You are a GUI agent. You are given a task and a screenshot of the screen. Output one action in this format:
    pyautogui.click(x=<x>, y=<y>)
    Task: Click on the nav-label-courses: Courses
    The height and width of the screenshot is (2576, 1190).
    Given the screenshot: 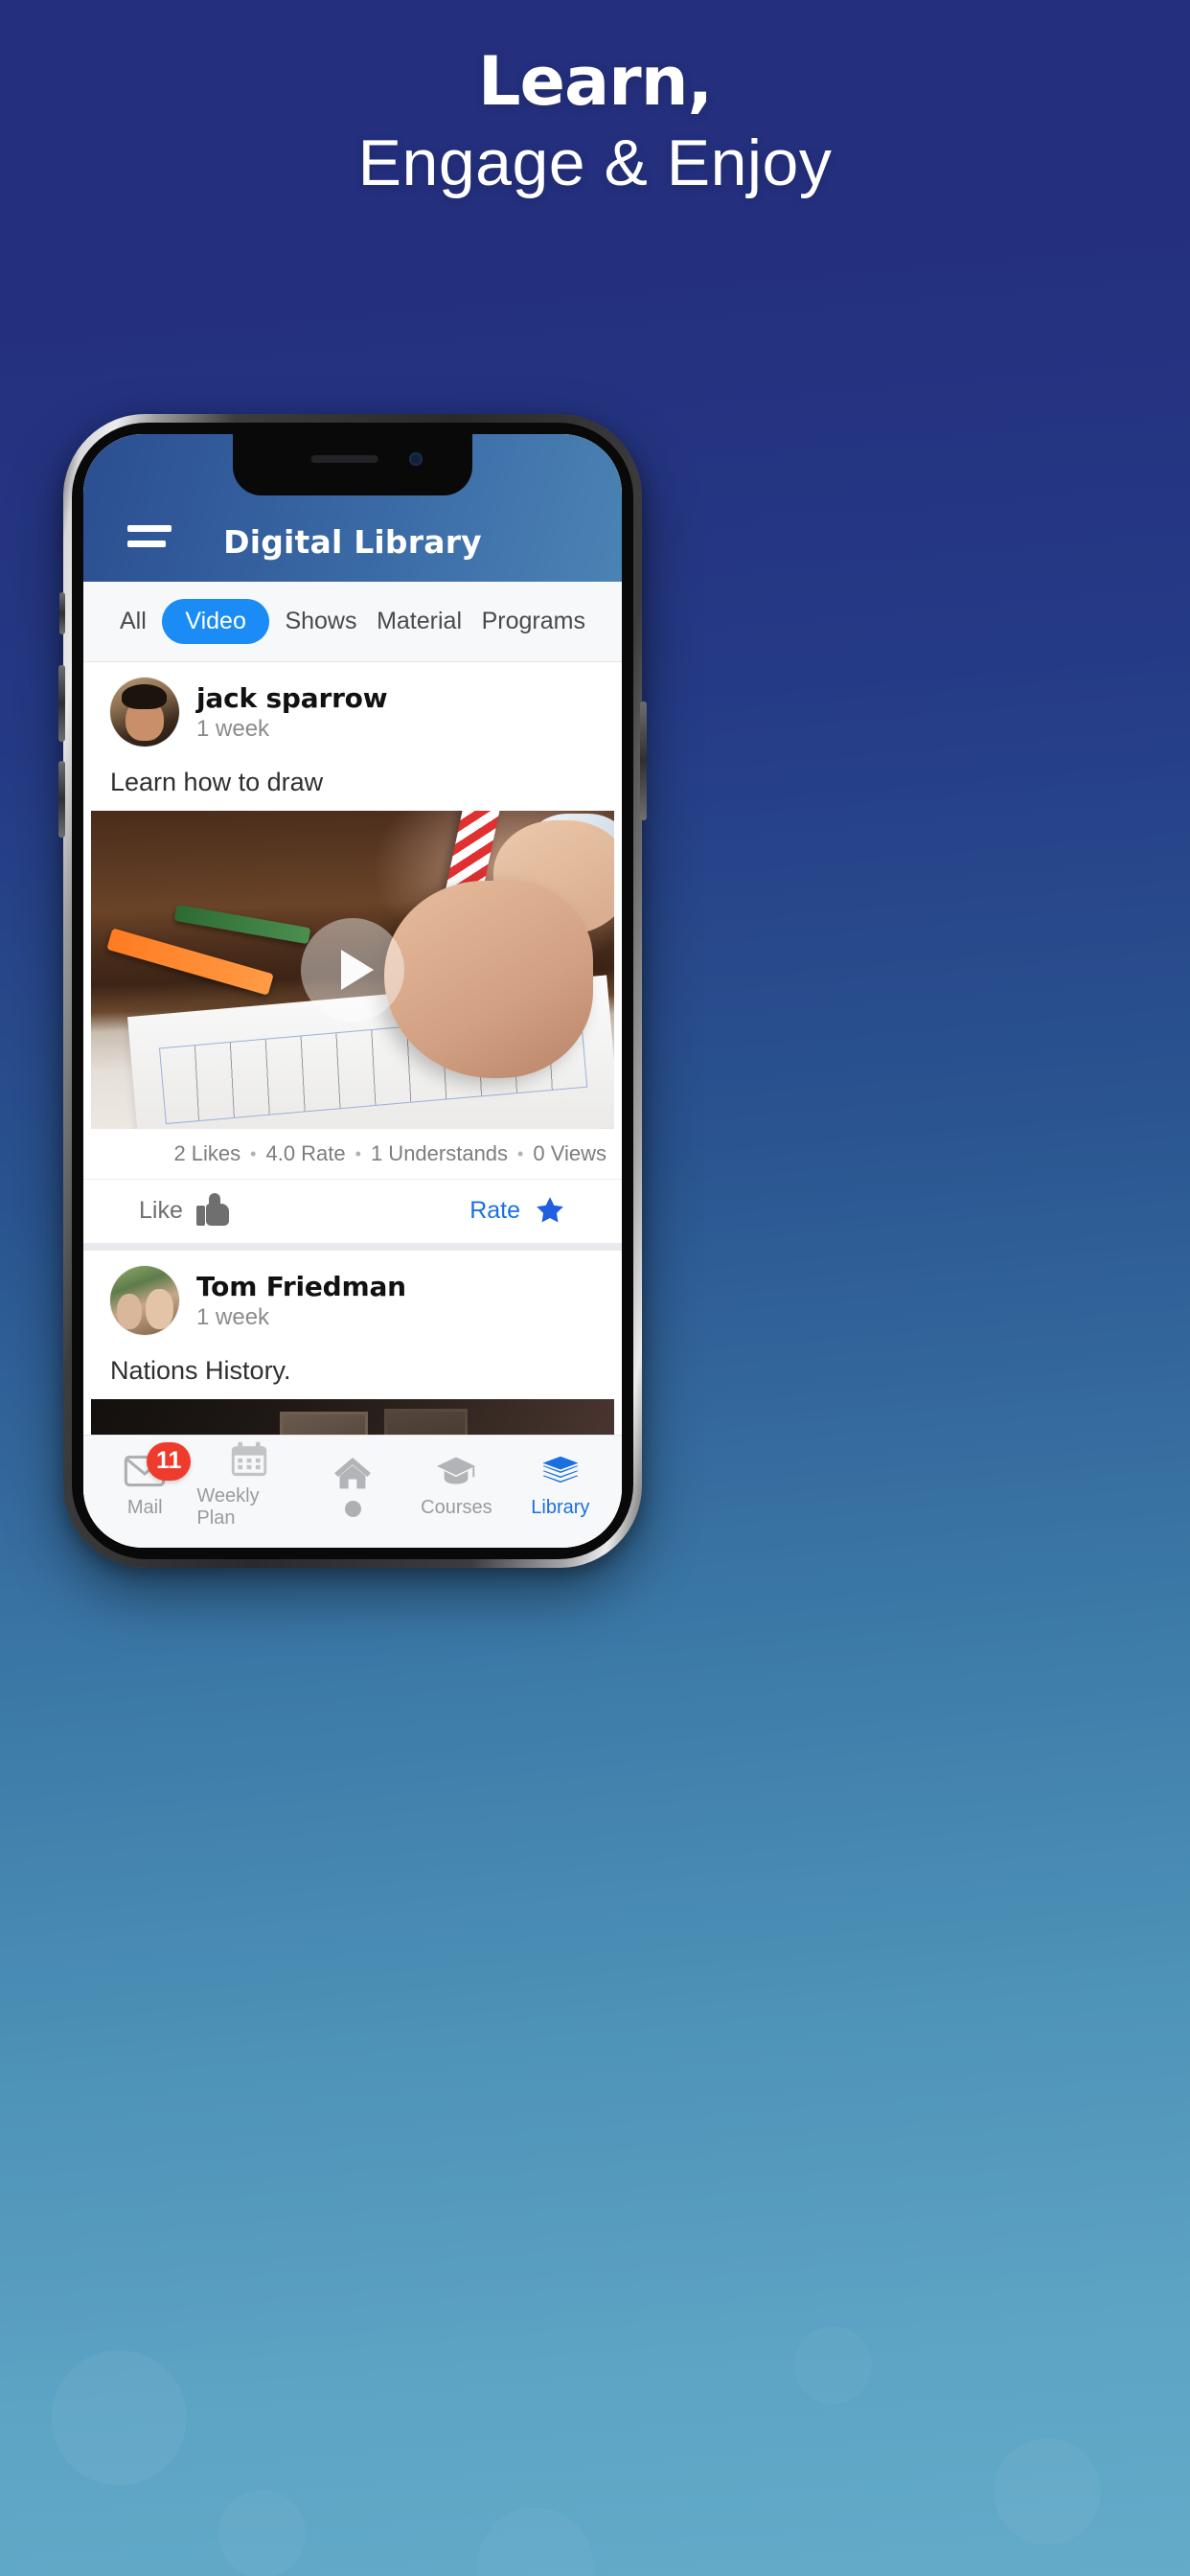 What is the action you would take?
    pyautogui.click(x=457, y=1507)
    